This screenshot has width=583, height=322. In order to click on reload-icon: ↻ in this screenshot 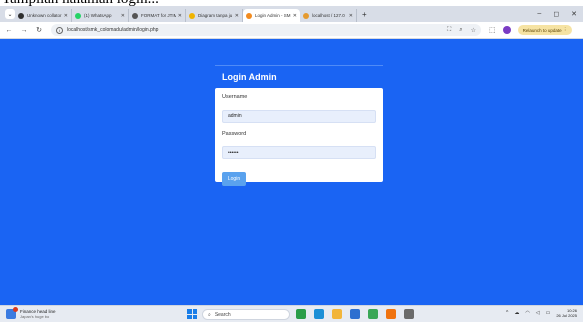, I will do `click(39, 30)`.